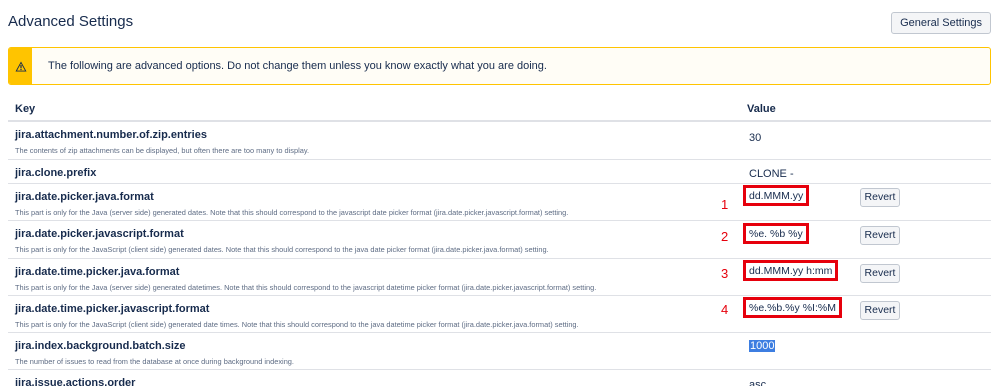  I want to click on setting-key: jira.attachment.number.of.zip.entries, so click(111, 135).